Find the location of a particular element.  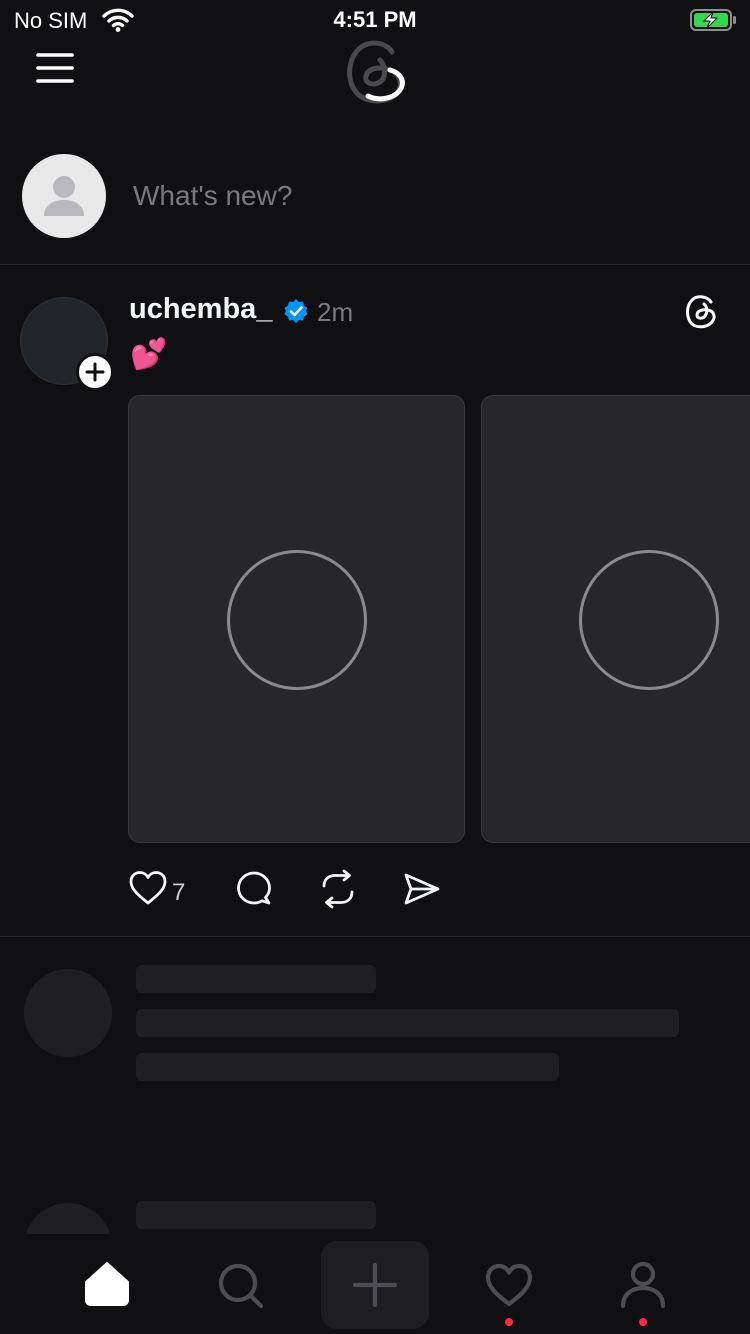

battery-charging-icon is located at coordinates (714, 22).